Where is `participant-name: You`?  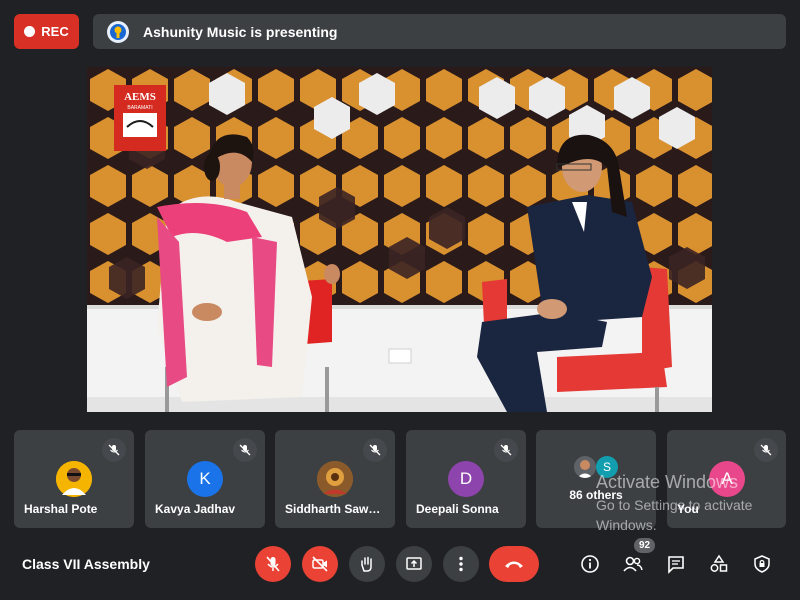
participant-name: You is located at coordinates (688, 509).